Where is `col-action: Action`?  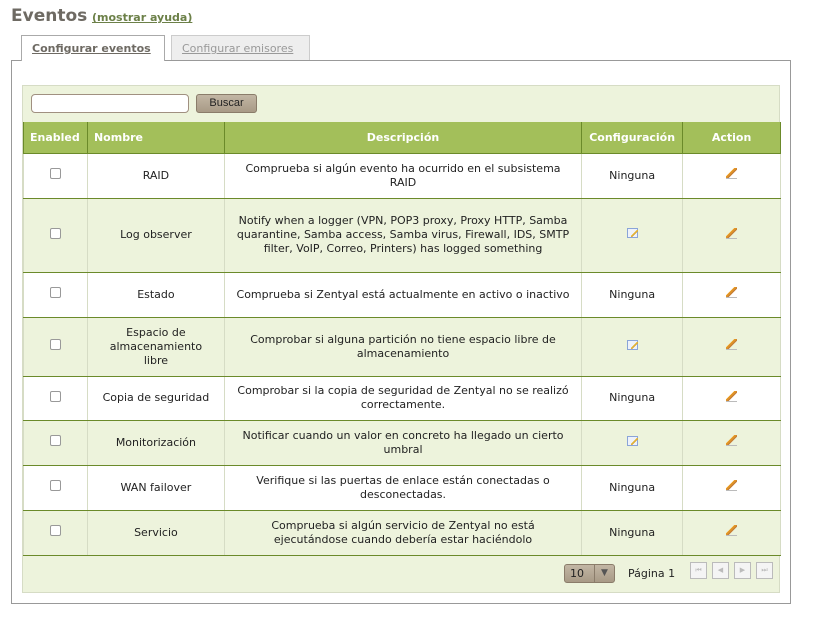 col-action: Action is located at coordinates (731, 138).